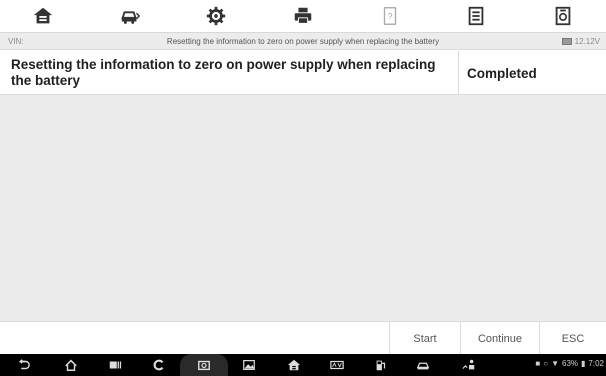 The height and width of the screenshot is (376, 606). I want to click on help-icon: ?, so click(389, 16).